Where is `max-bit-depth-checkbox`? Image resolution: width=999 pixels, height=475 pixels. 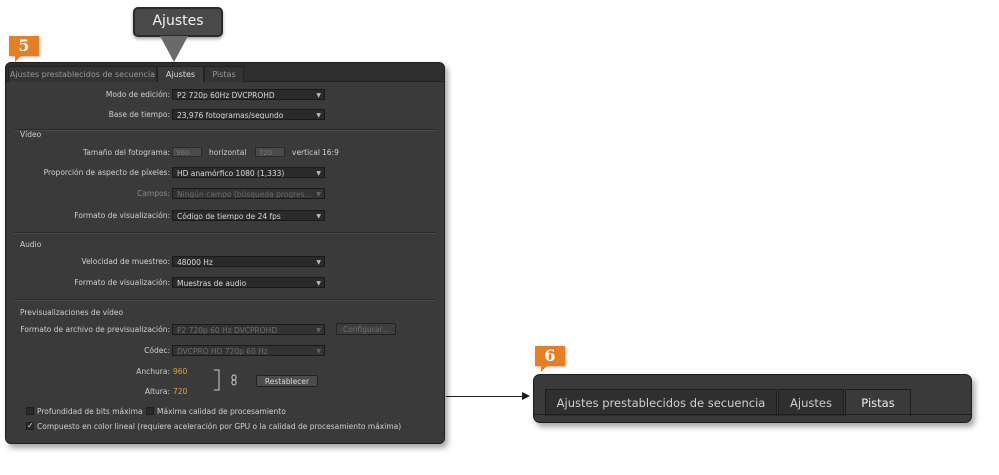
max-bit-depth-checkbox is located at coordinates (30, 411).